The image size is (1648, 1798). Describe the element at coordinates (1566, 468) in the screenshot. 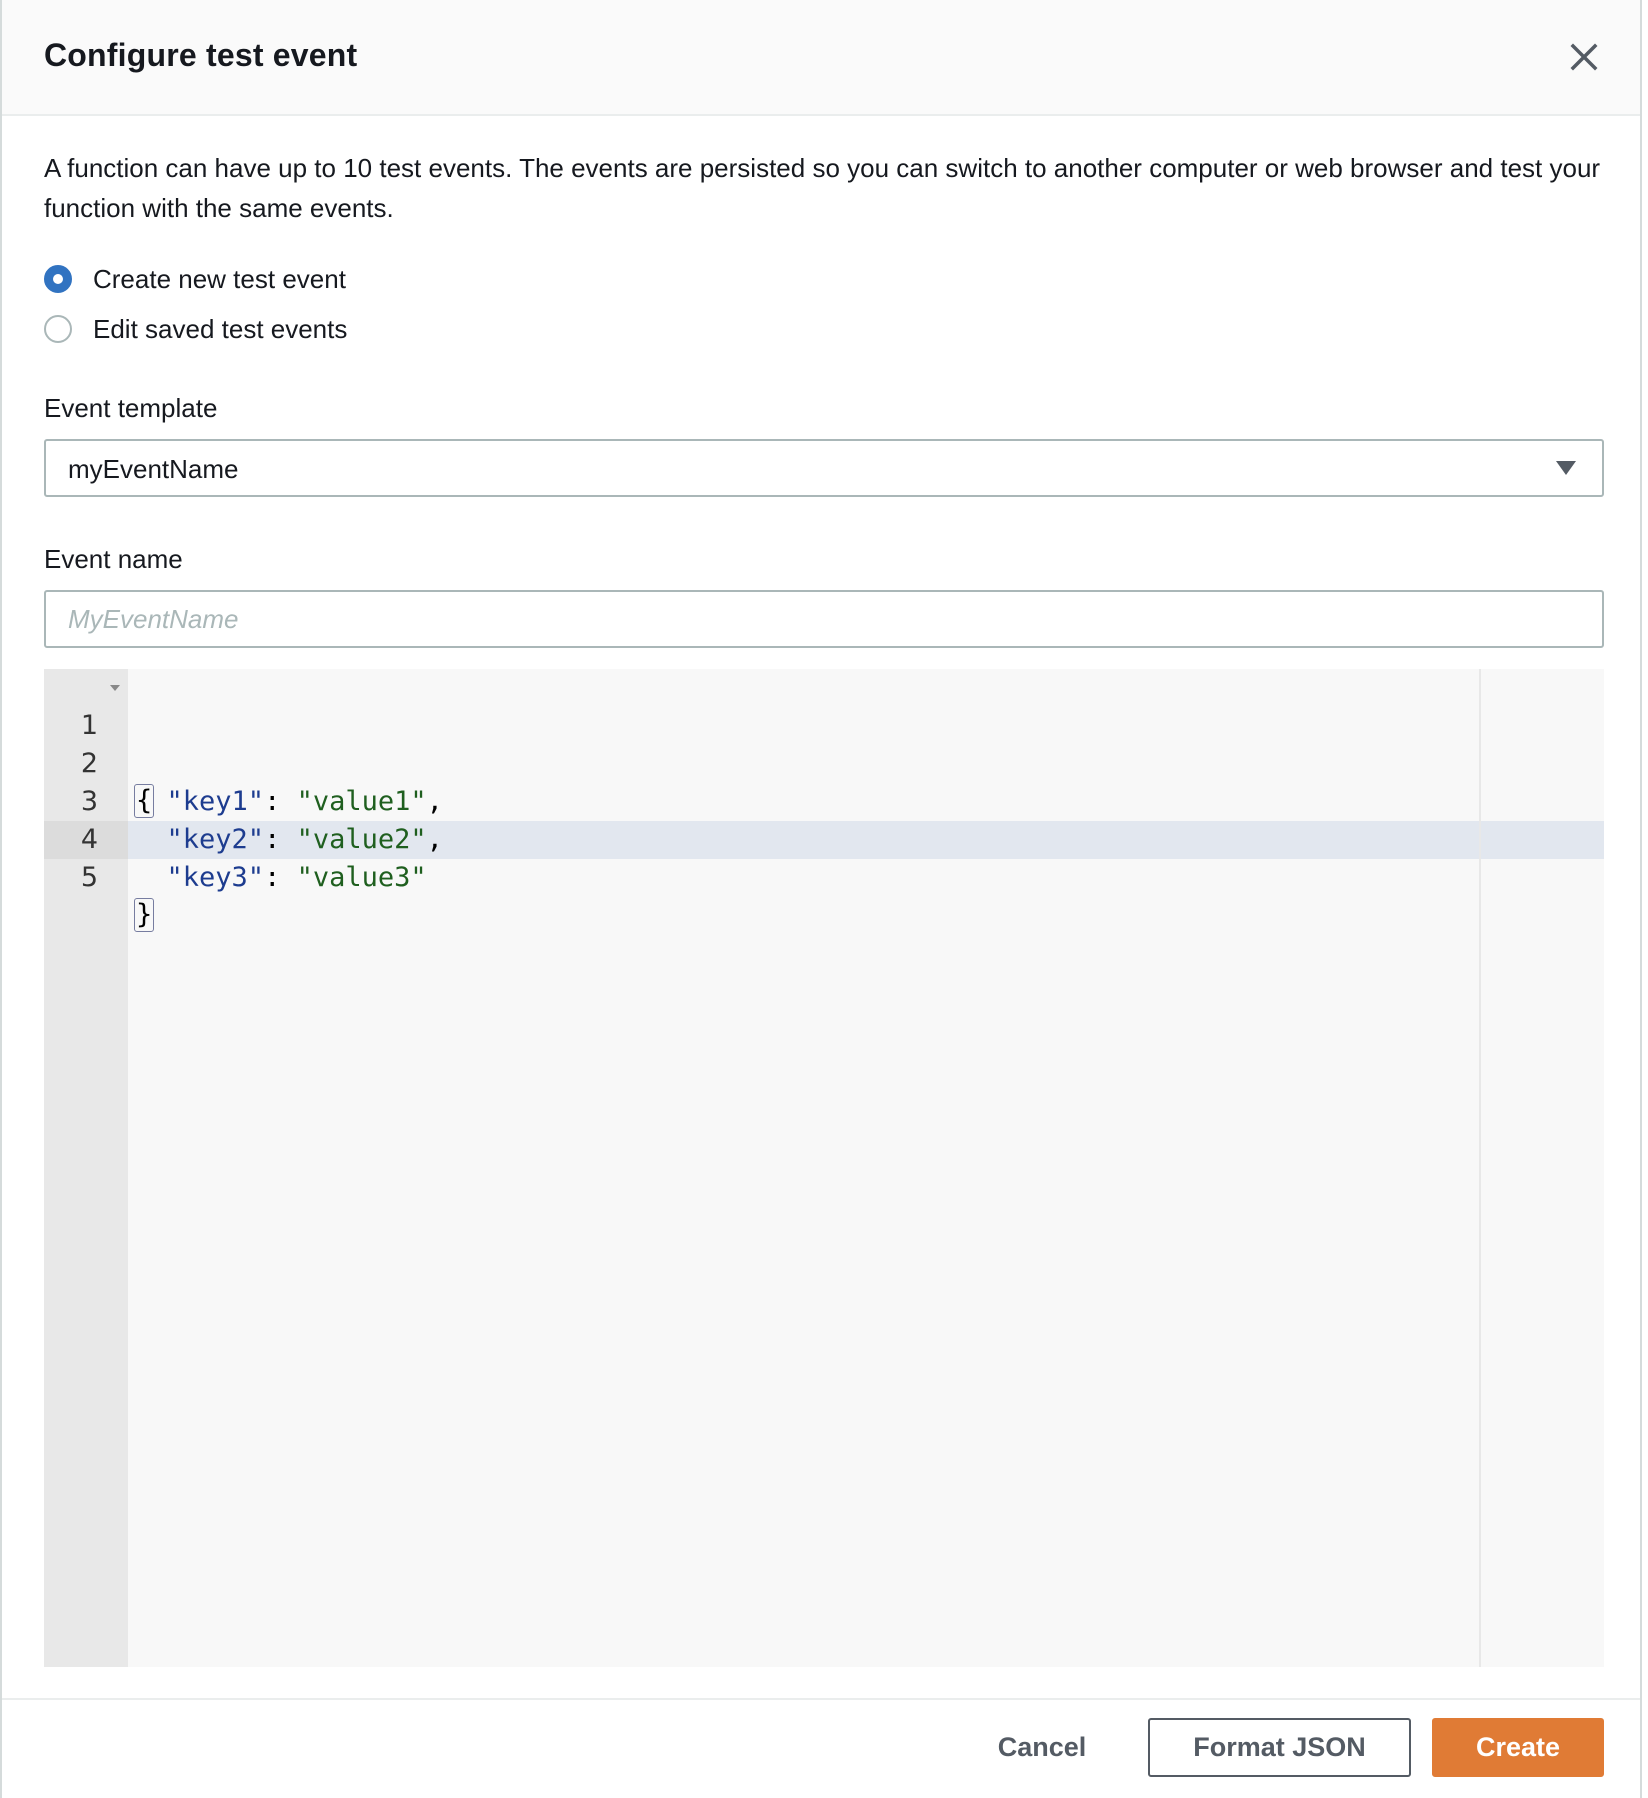

I see `caret-down-icon` at that location.